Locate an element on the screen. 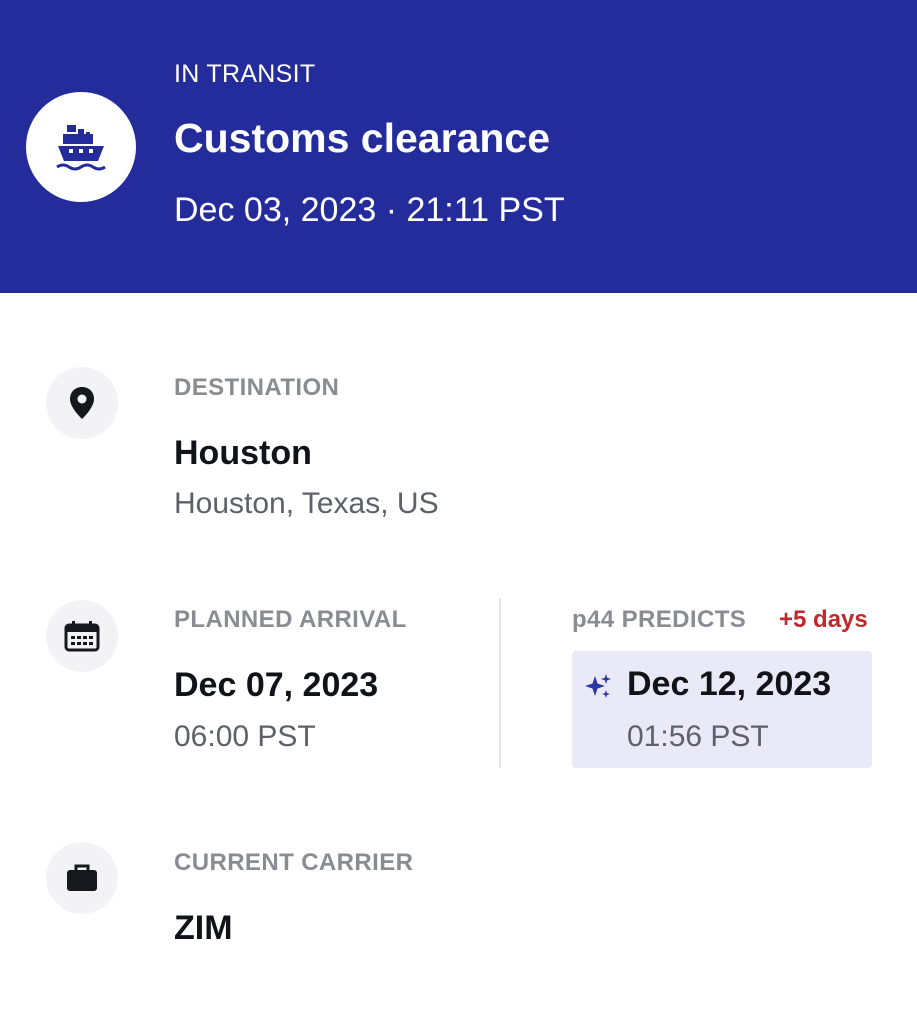 This screenshot has width=917, height=1024. destination-detail: Houston, Texas, US is located at coordinates (306, 503).